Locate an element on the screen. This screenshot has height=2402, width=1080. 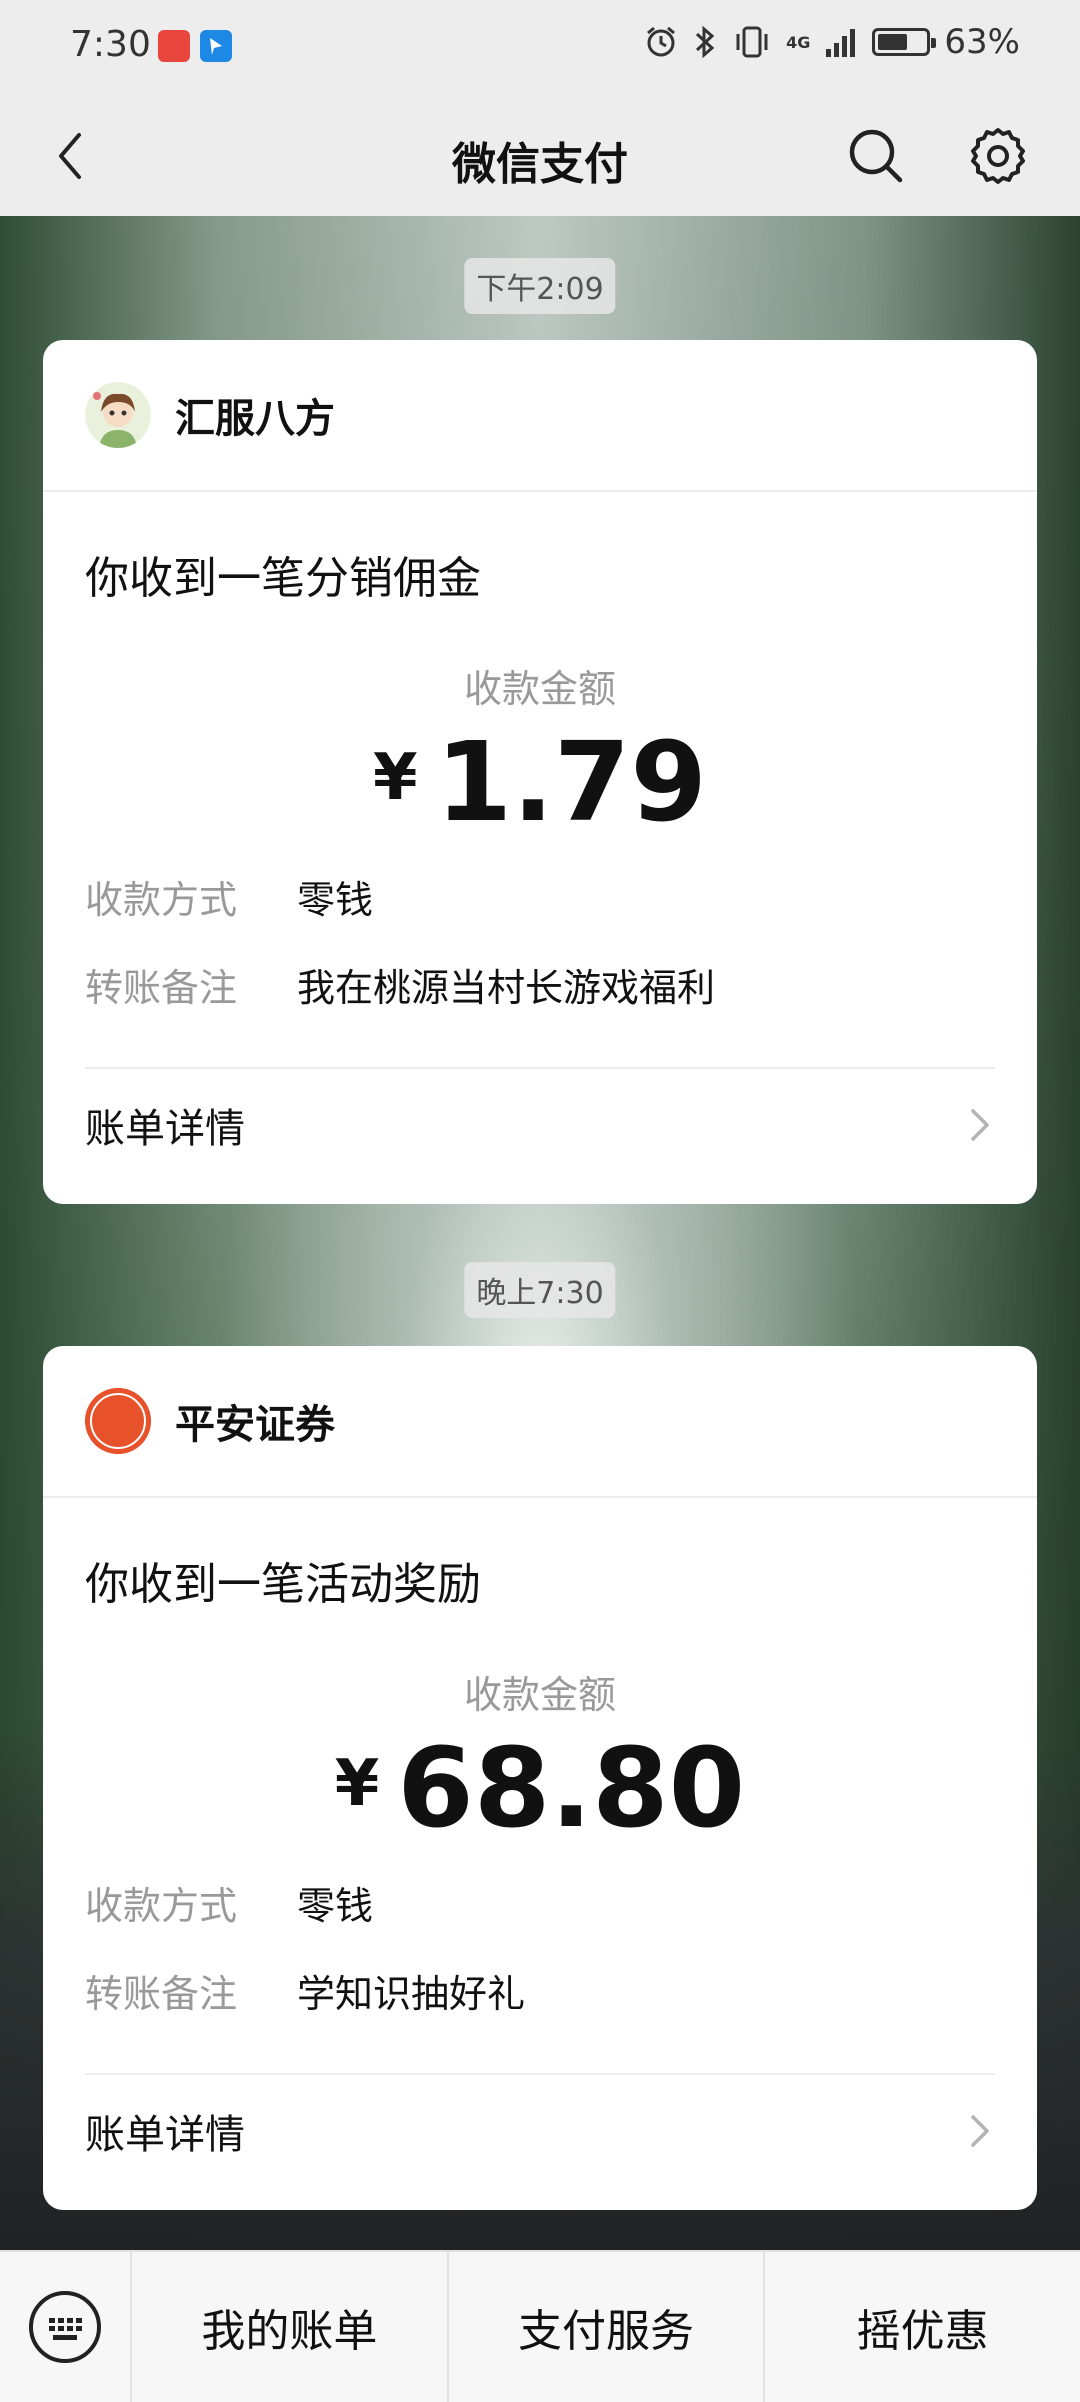
pingan-logo-icon is located at coordinates (118, 1421).